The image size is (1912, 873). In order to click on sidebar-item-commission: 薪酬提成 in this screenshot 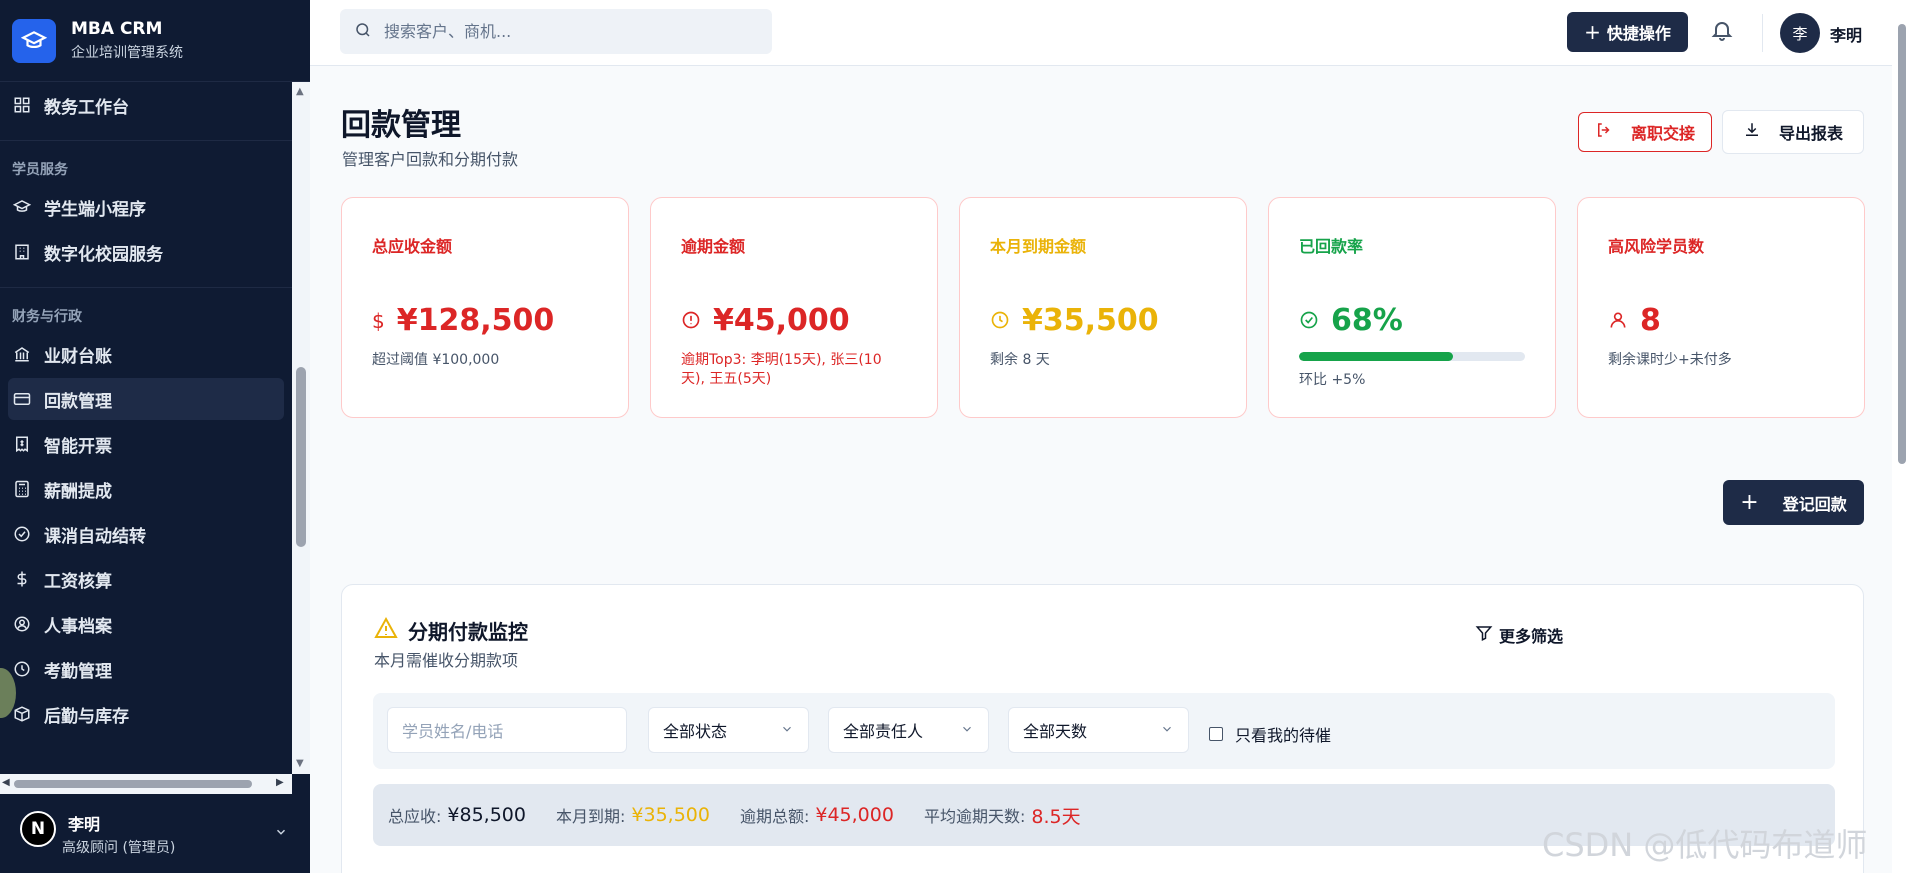, I will do `click(146, 489)`.